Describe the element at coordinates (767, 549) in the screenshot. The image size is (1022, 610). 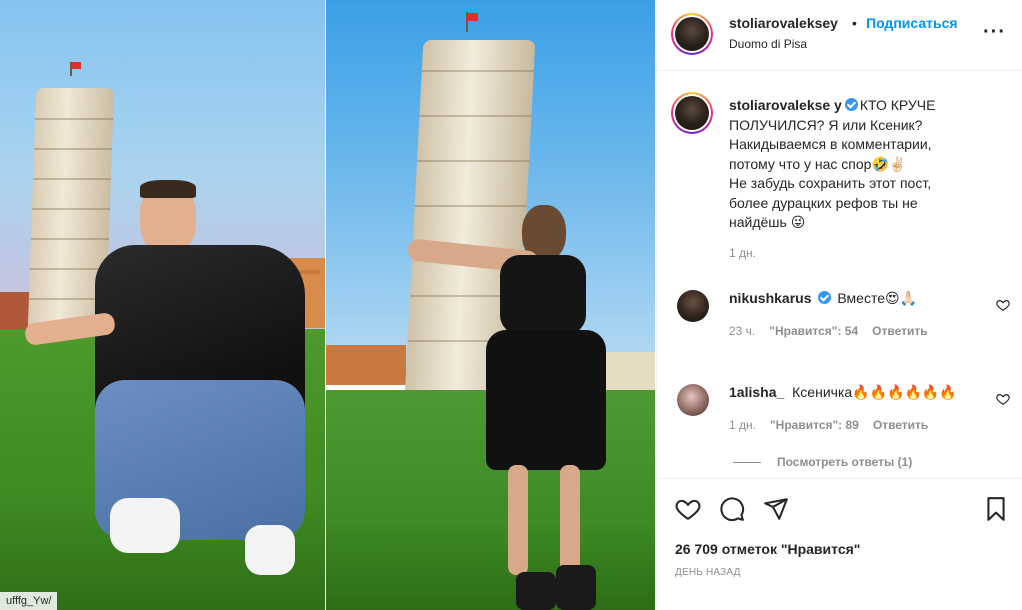
I see `likes-count: 26 709 отметок "Нравится"` at that location.